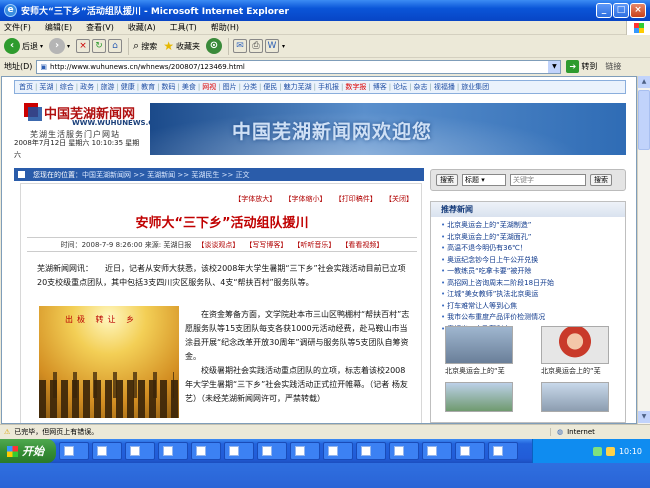 This screenshot has height=488, width=650. I want to click on keyword-input: 关键字, so click(548, 180).